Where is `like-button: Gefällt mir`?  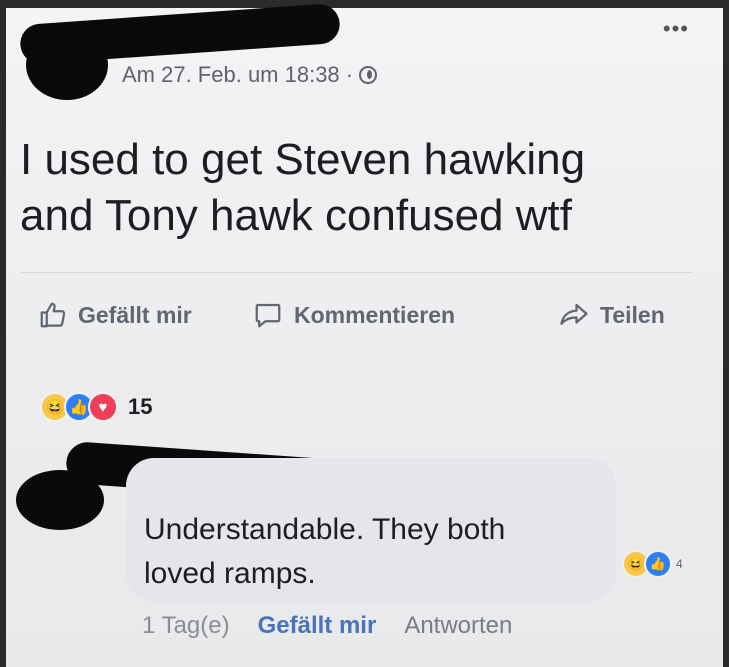
like-button: Gefällt mir is located at coordinates (115, 315).